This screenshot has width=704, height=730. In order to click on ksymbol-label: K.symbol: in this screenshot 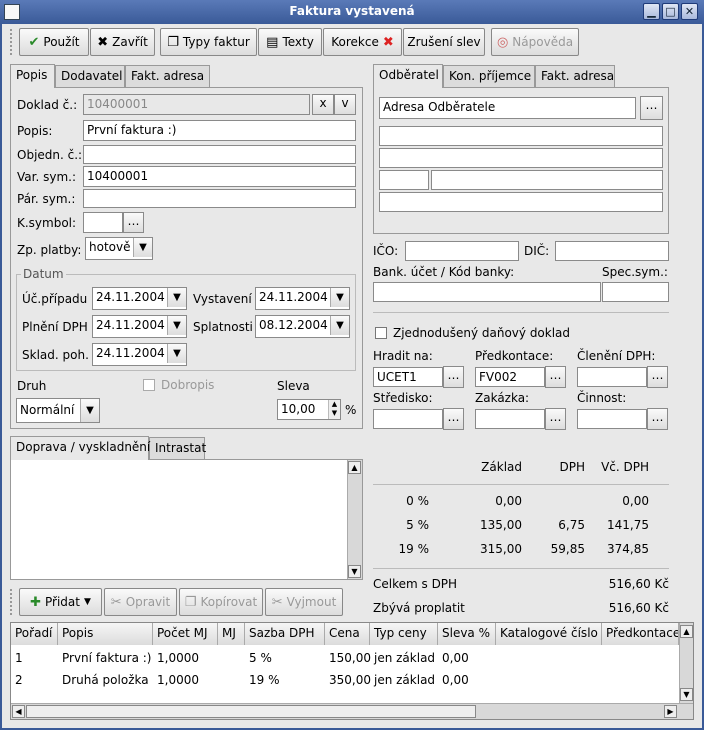, I will do `click(47, 223)`.